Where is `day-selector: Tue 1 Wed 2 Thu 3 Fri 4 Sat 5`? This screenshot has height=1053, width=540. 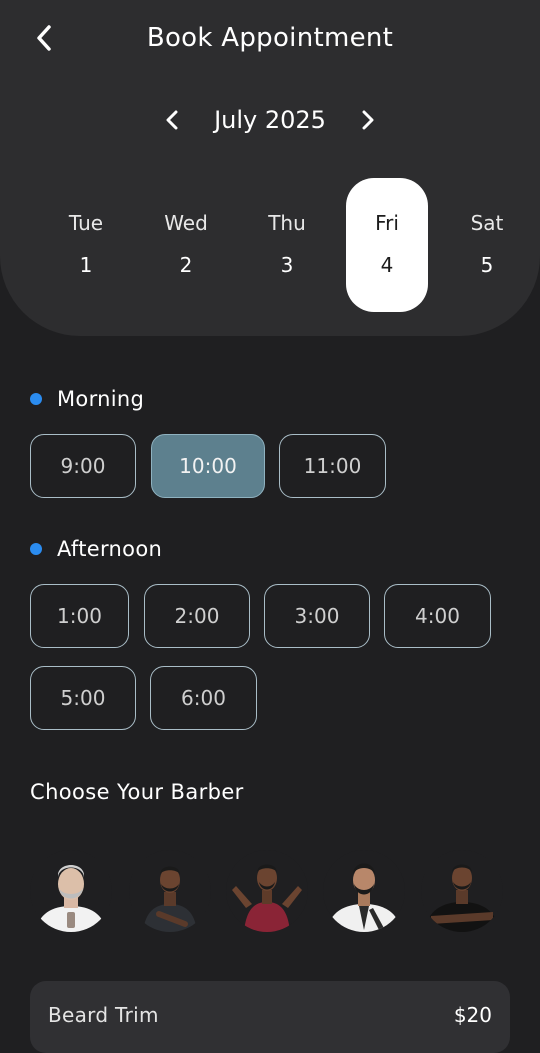
day-selector: Tue 1 Wed 2 Thu 3 Fri 4 Sat 5 is located at coordinates (270, 245).